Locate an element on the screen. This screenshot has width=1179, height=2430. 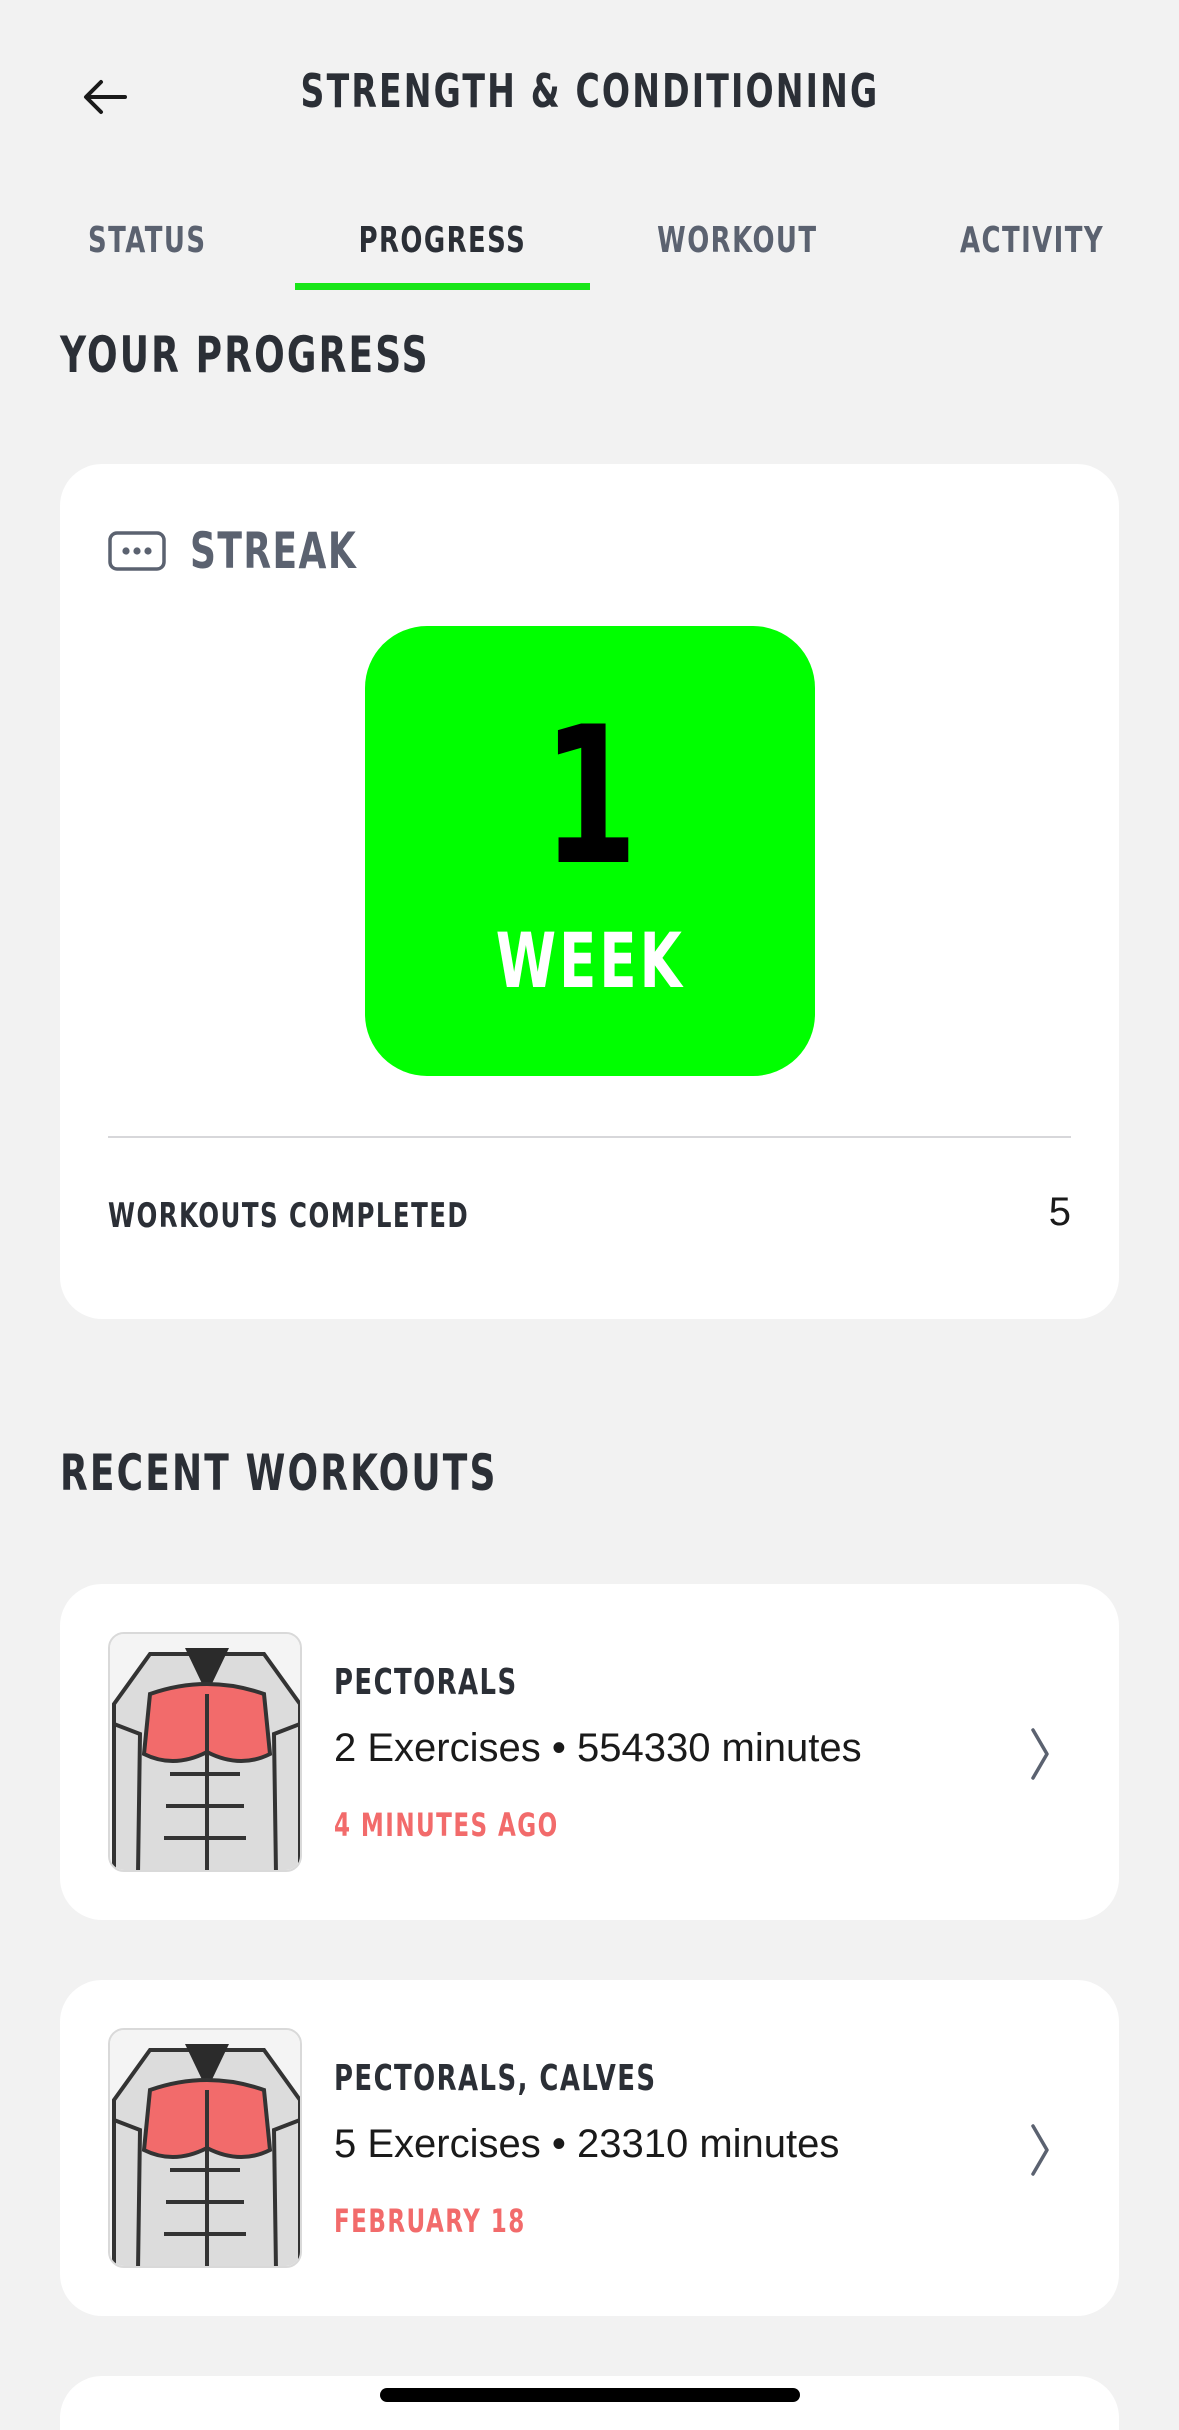
page-title-wrap: STRENGTH & CONDITIONING is located at coordinates (589, 91).